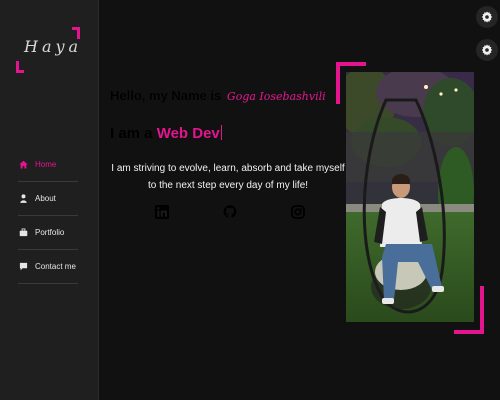 The height and width of the screenshot is (400, 500). What do you see at coordinates (221, 132) in the screenshot?
I see `typing-cursor` at bounding box center [221, 132].